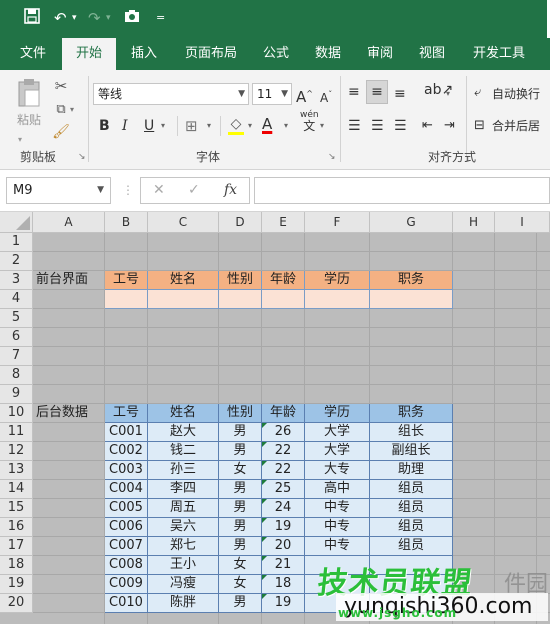  Describe the element at coordinates (354, 126) in the screenshot. I see `align-left-icon: ☰` at that location.